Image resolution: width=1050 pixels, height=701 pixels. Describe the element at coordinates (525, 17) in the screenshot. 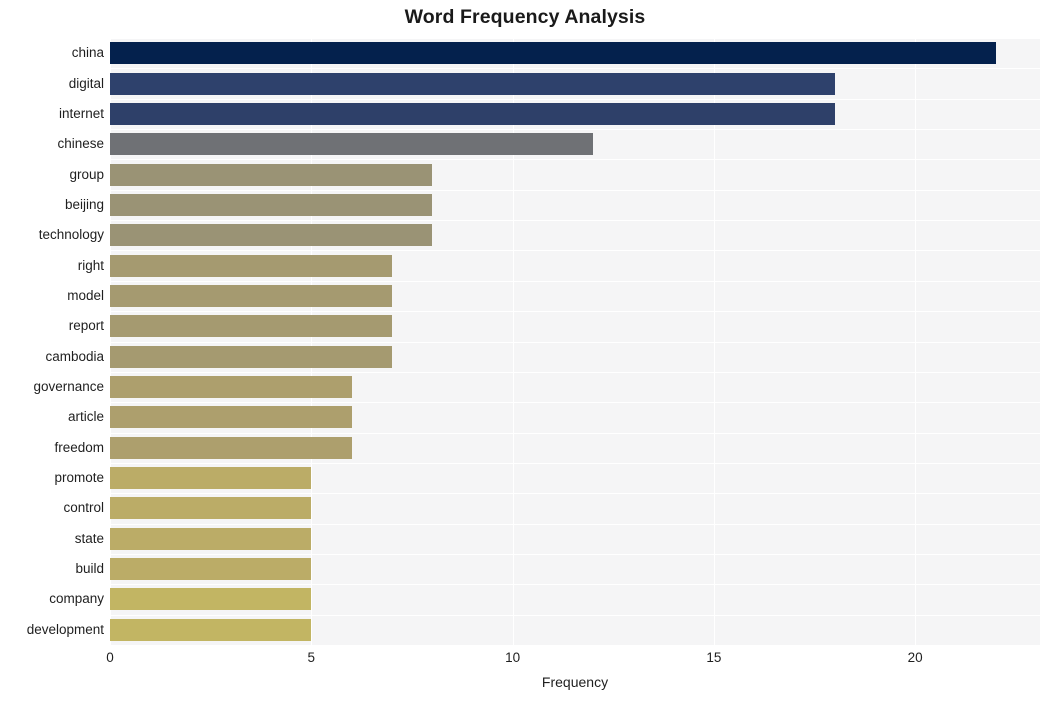

I see `chart-title: Word Frequency Analysis` at that location.